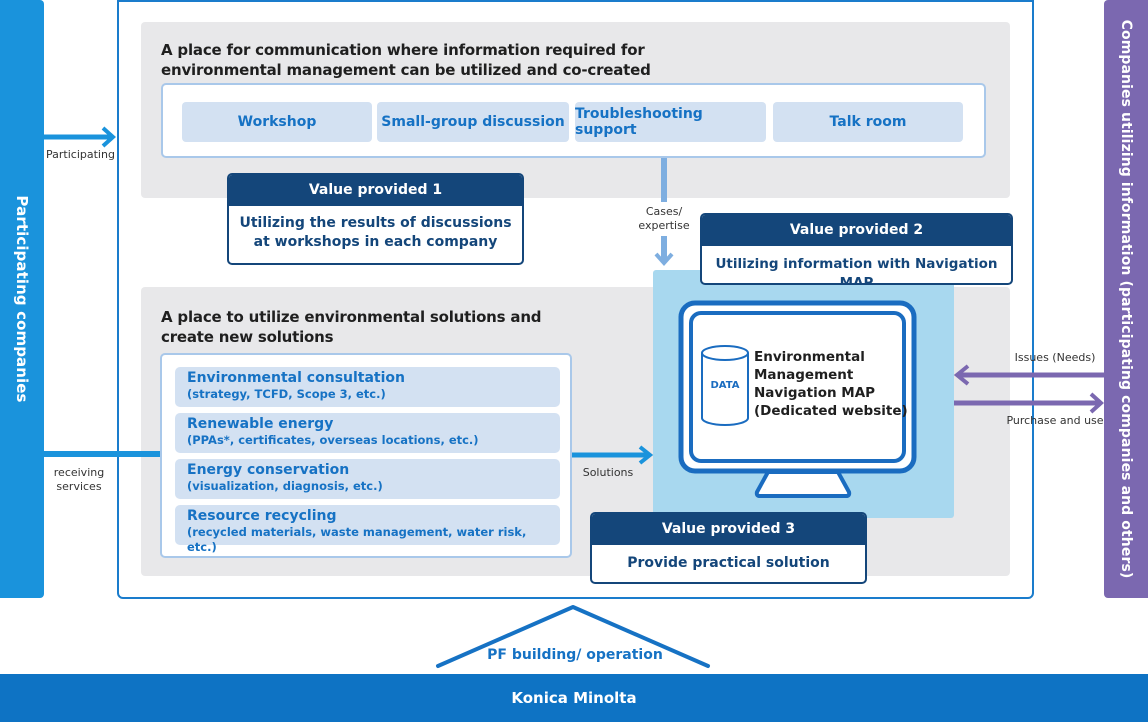 Image resolution: width=1148 pixels, height=722 pixels. I want to click on value-heading: Value provided 3, so click(728, 529).